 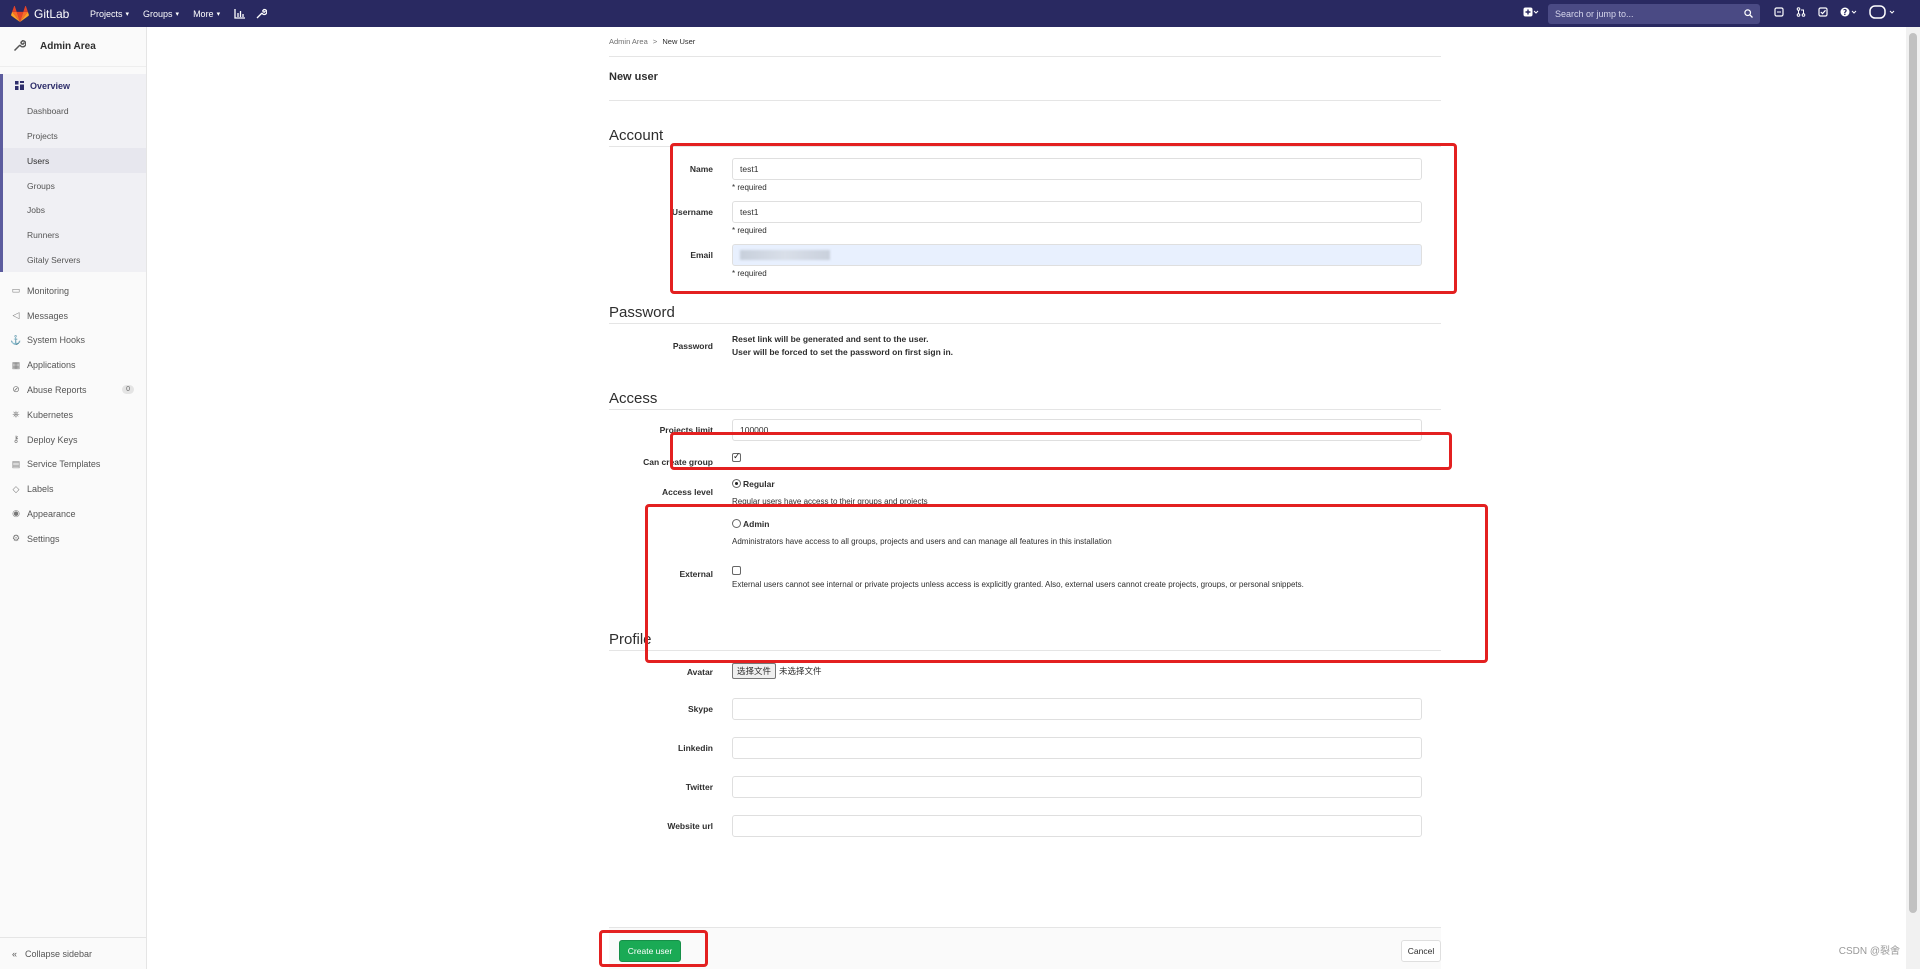 What do you see at coordinates (16, 488) in the screenshot?
I see `label-icon: ◇` at bounding box center [16, 488].